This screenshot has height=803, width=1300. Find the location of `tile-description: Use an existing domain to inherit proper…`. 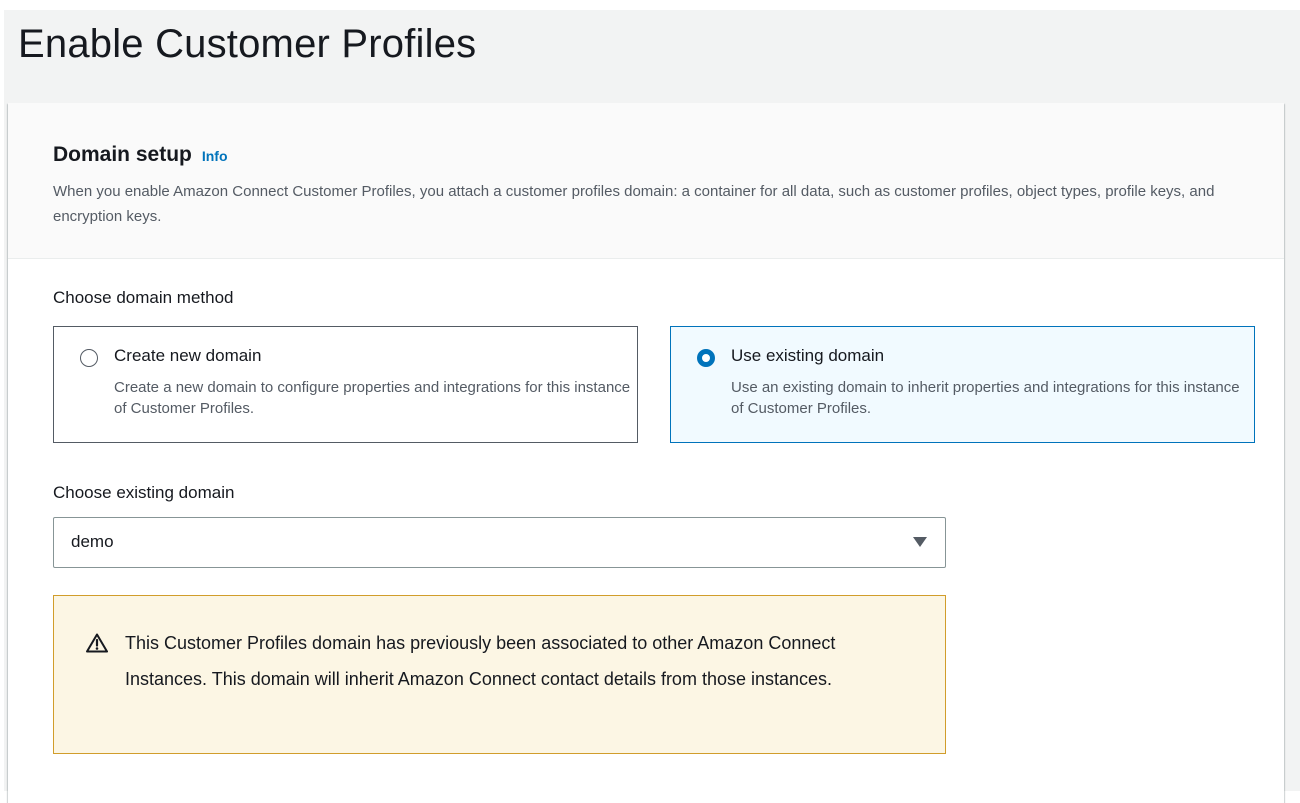

tile-description: Use an existing domain to inherit proper… is located at coordinates (985, 398).